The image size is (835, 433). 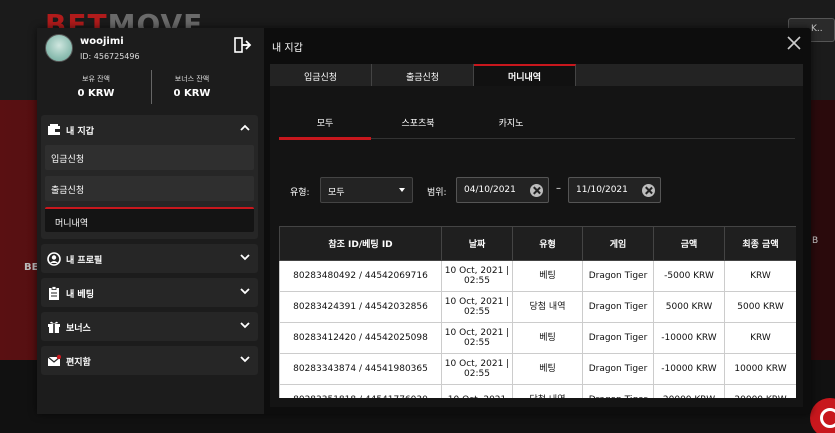 I want to click on menu-bonus: 보너스, so click(x=149, y=326).